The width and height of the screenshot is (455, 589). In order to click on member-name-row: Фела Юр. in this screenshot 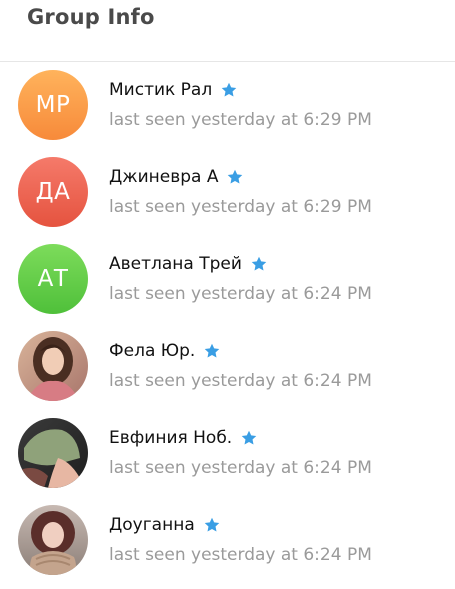, I will do `click(165, 351)`.